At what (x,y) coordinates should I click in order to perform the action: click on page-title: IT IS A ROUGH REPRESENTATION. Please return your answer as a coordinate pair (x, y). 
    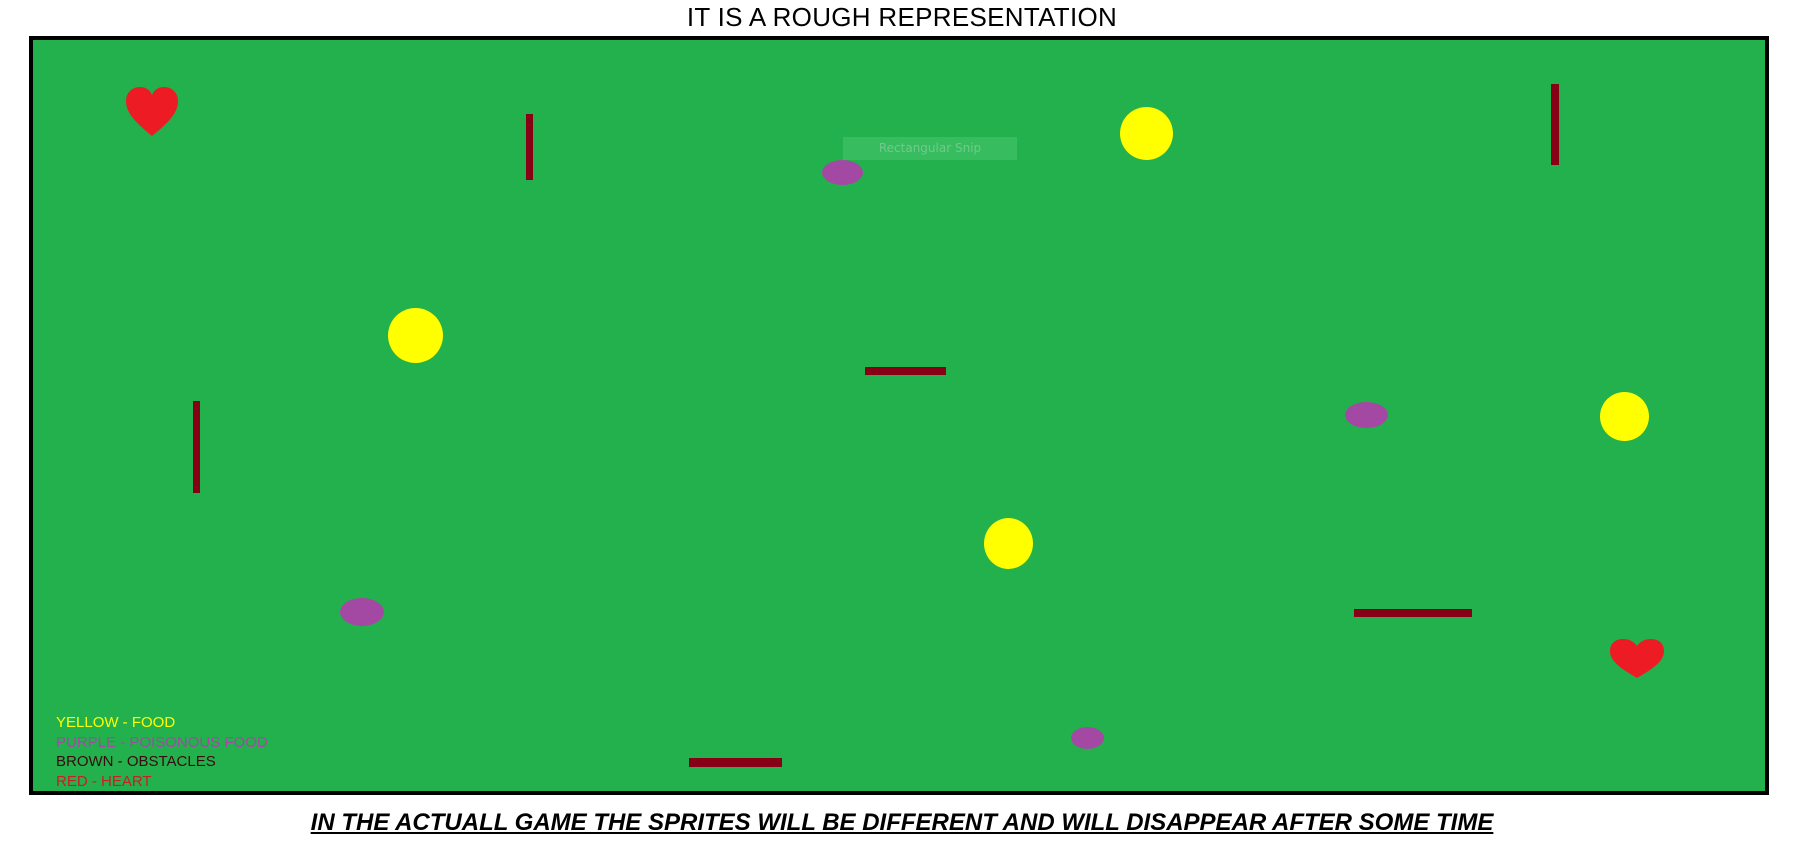
    Looking at the image, I should click on (902, 17).